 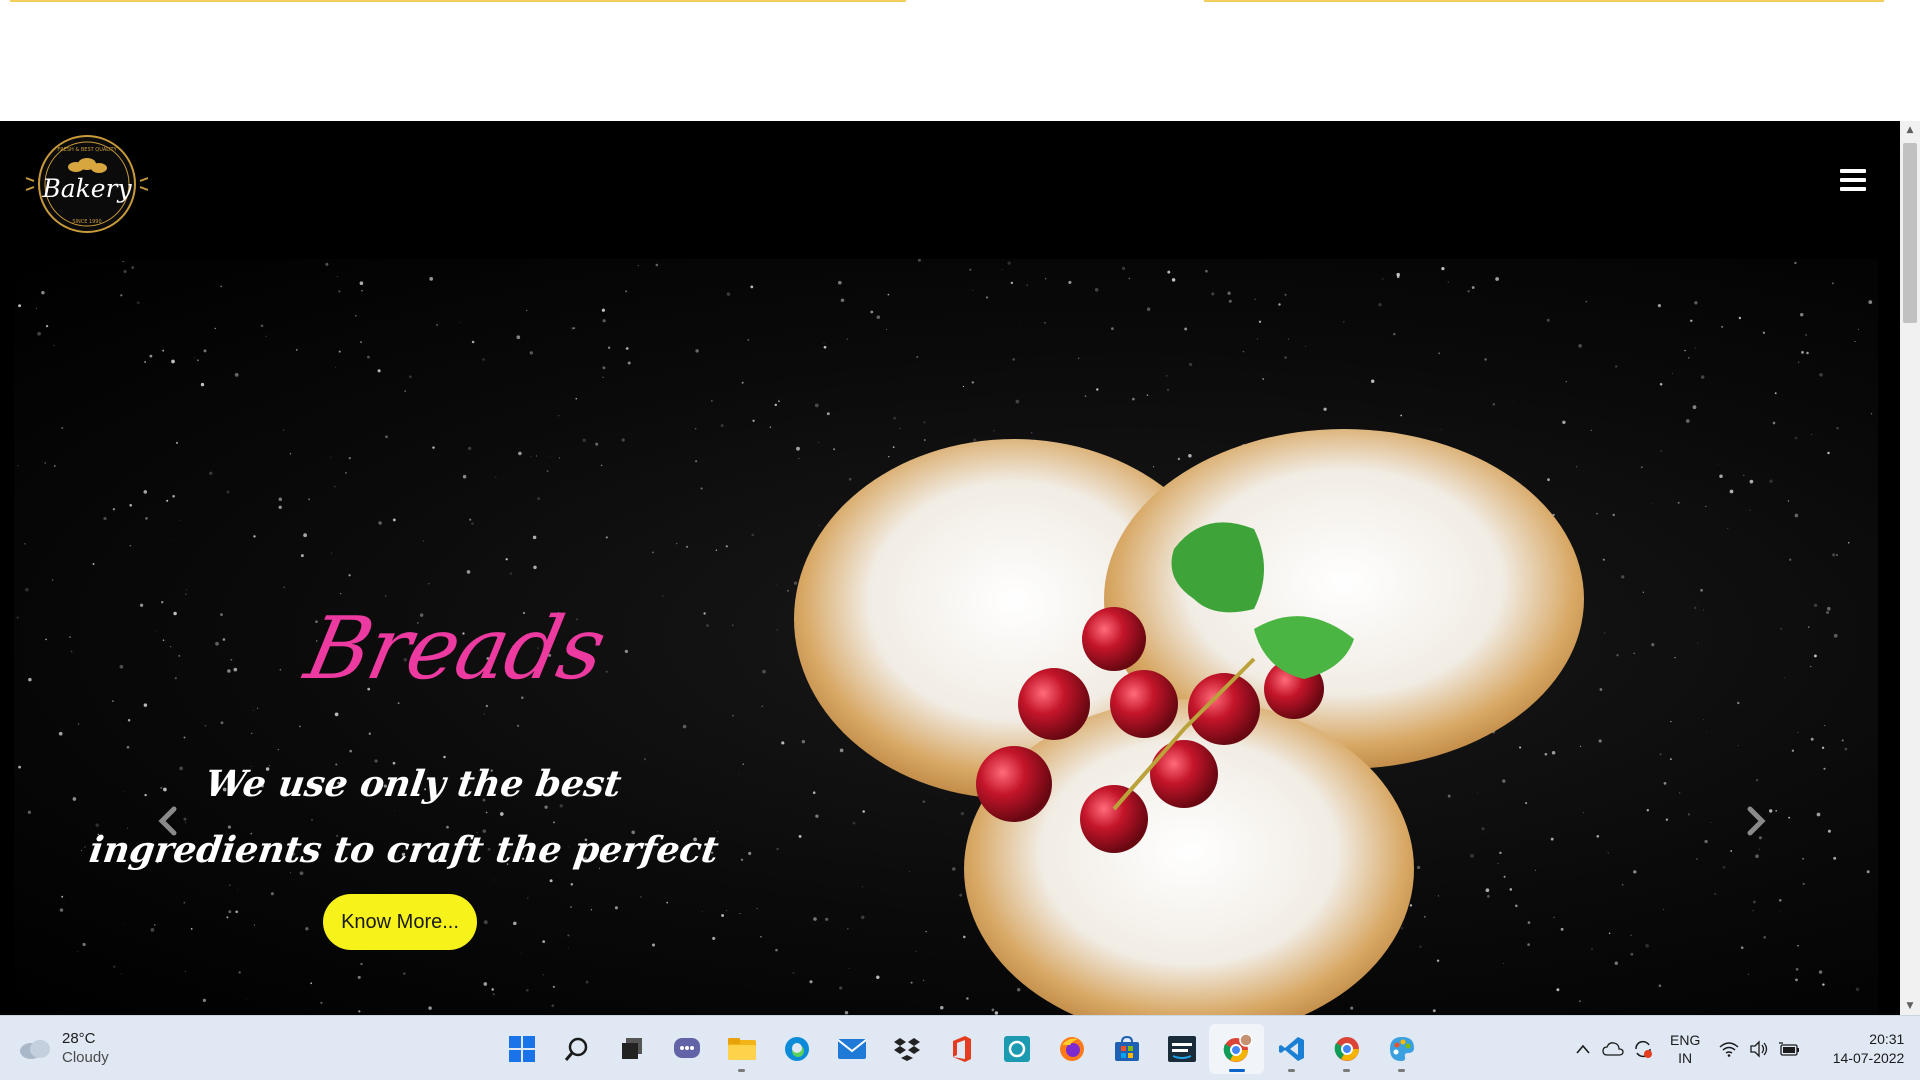 I want to click on windows-start-icon, so click(x=521, y=1049).